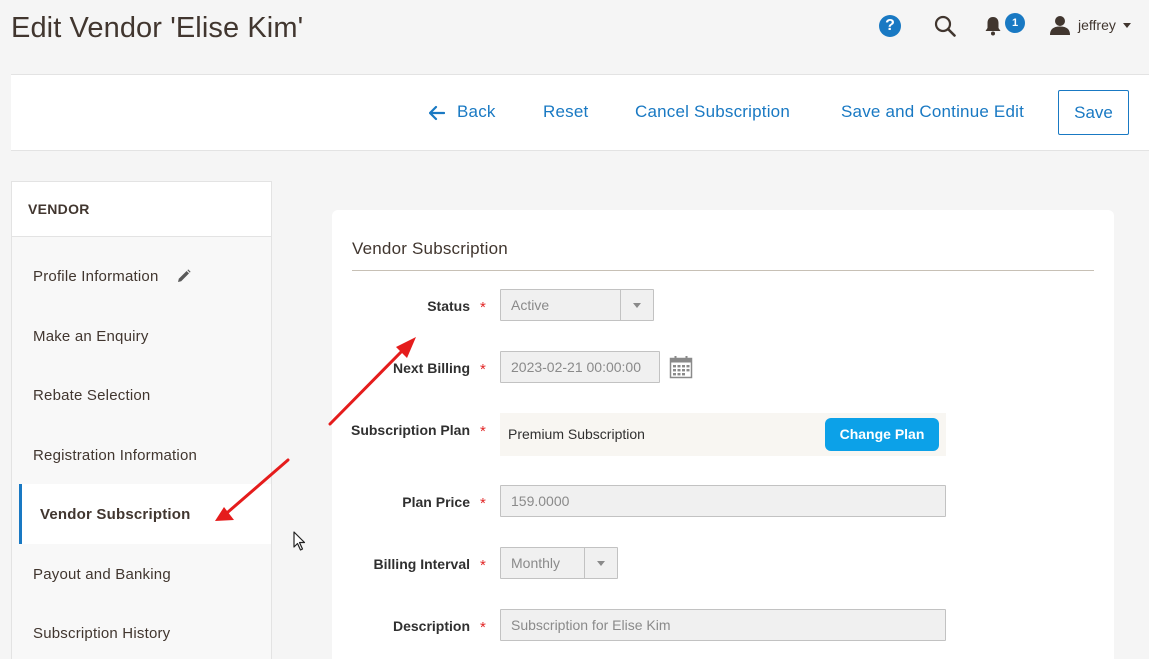 The width and height of the screenshot is (1149, 659). Describe the element at coordinates (437, 113) in the screenshot. I see `back-arrow-icon` at that location.